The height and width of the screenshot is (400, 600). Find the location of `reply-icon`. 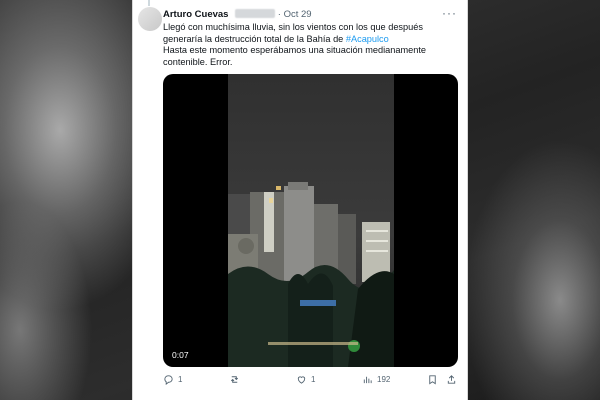

reply-icon is located at coordinates (168, 380).